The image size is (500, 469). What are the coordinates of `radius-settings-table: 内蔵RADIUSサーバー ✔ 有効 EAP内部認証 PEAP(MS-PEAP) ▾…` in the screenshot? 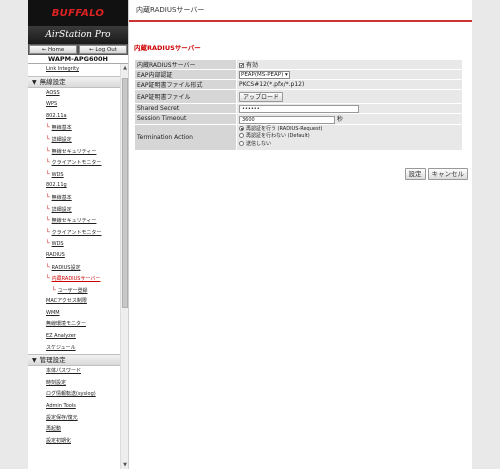 It's located at (298, 105).